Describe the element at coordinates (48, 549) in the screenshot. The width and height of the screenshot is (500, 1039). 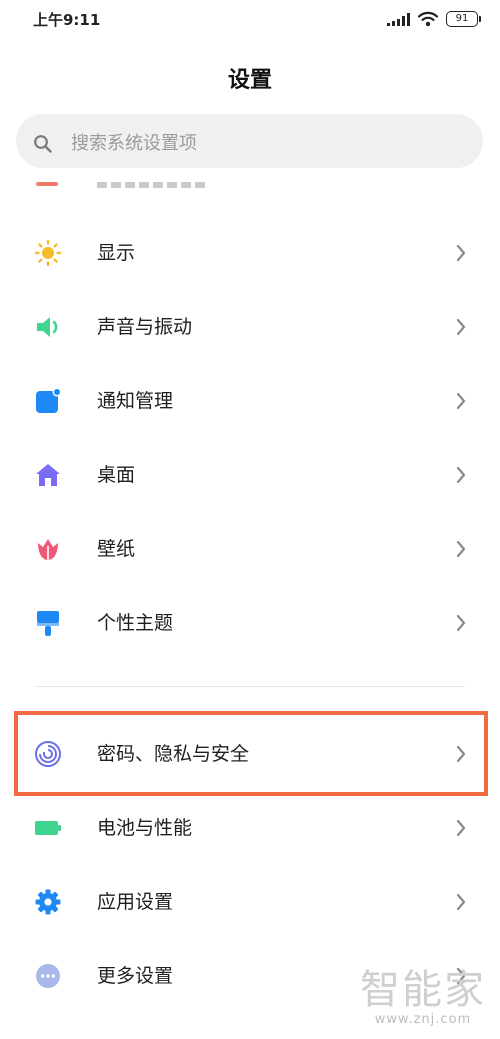
I see `tulip-icon` at that location.